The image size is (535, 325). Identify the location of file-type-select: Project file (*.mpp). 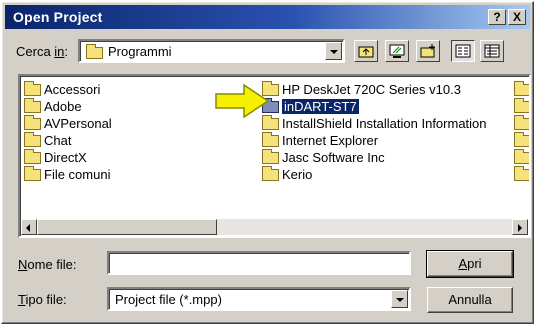
(259, 299).